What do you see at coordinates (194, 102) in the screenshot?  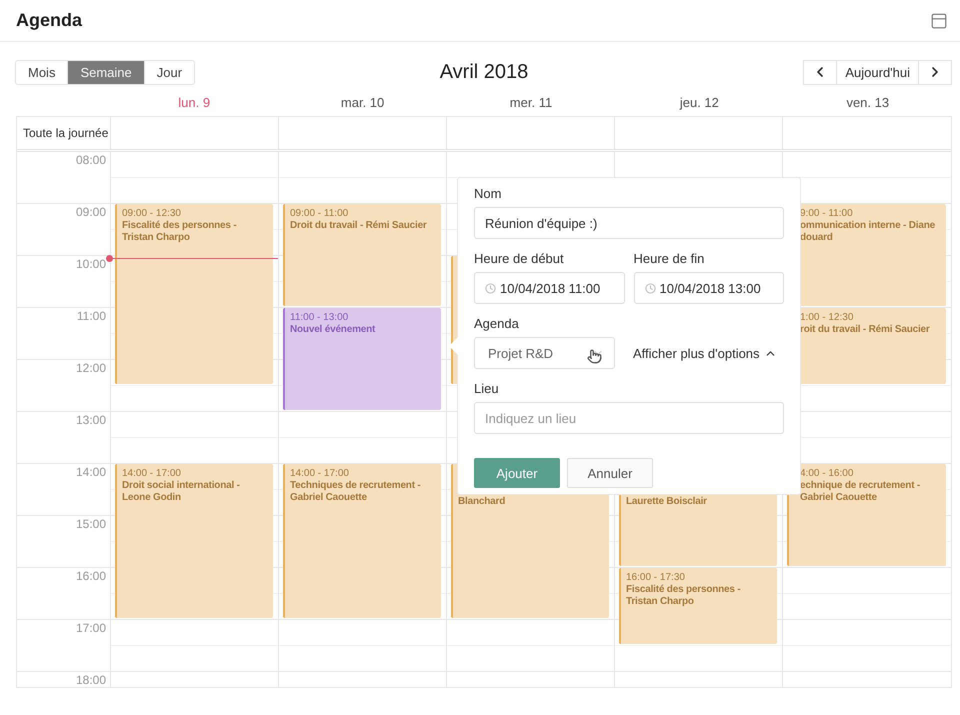 I see `day-header: lun. 9` at bounding box center [194, 102].